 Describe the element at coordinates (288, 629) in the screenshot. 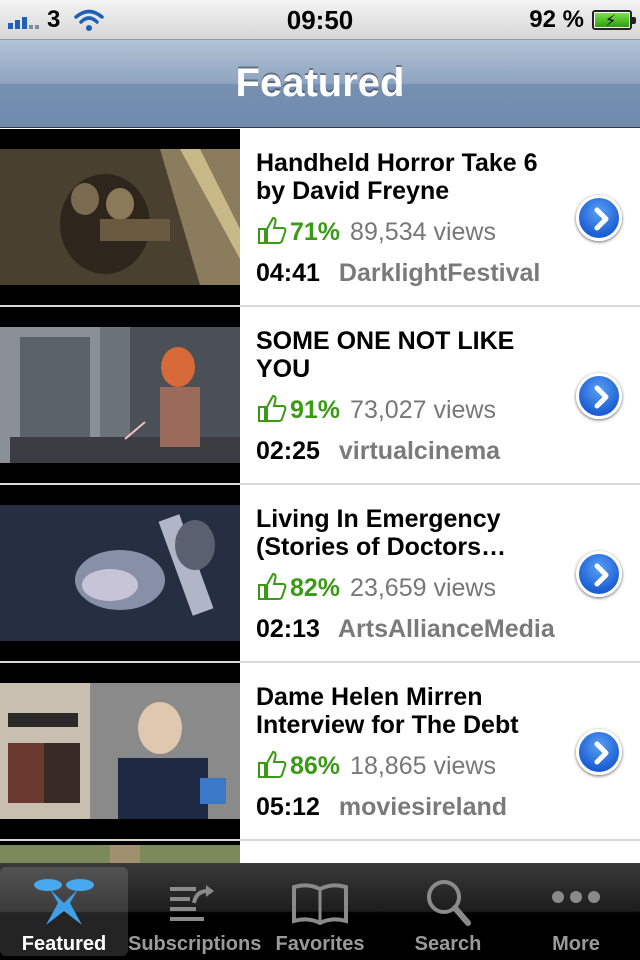

I see `video-duration: 02:13` at that location.